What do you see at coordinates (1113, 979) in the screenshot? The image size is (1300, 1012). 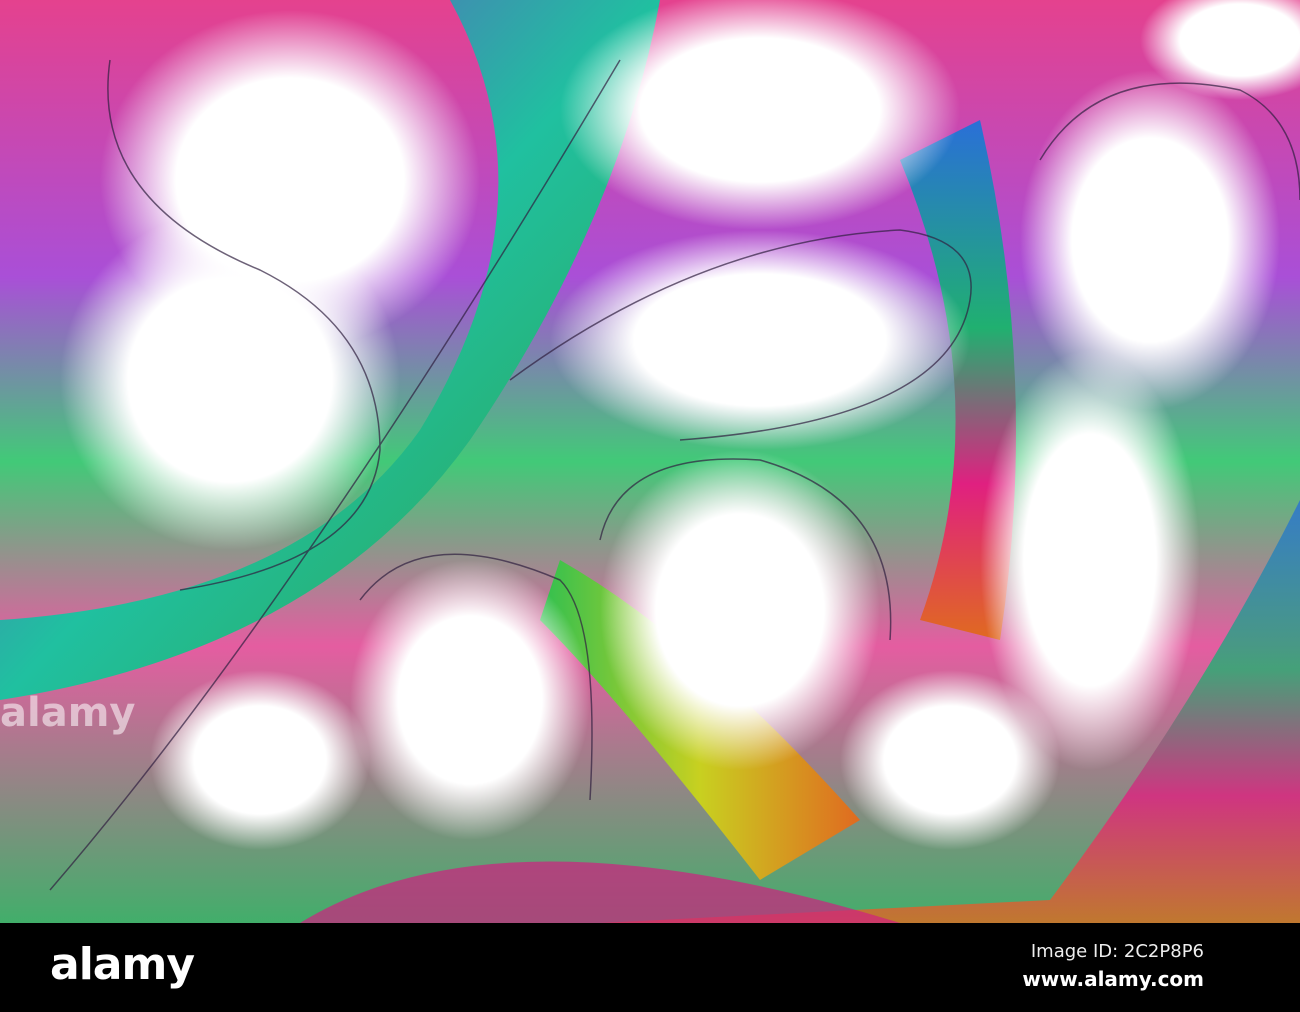 I see `website-link: www.alamy.com` at bounding box center [1113, 979].